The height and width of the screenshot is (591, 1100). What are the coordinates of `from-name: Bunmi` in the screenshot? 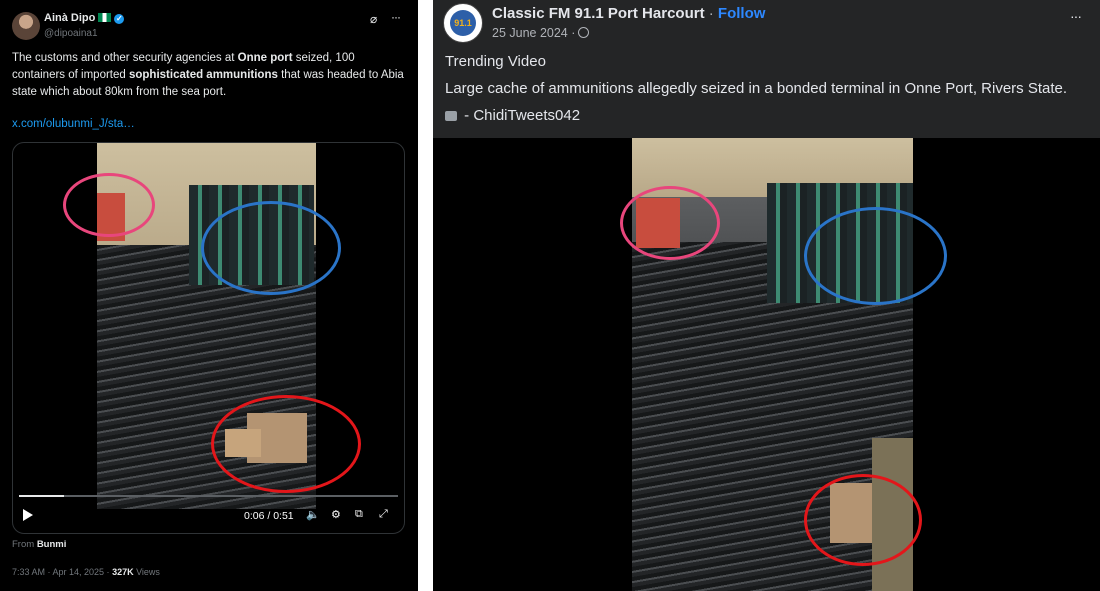 It's located at (52, 544).